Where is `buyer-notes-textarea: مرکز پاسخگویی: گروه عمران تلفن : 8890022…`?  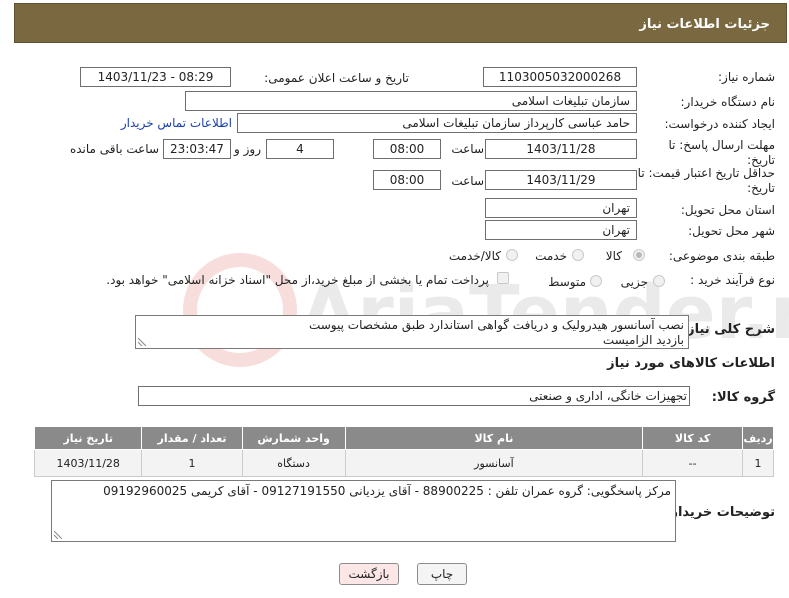 buyer-notes-textarea: مرکز پاسخگویی: گروه عمران تلفن : 8890022… is located at coordinates (363, 511).